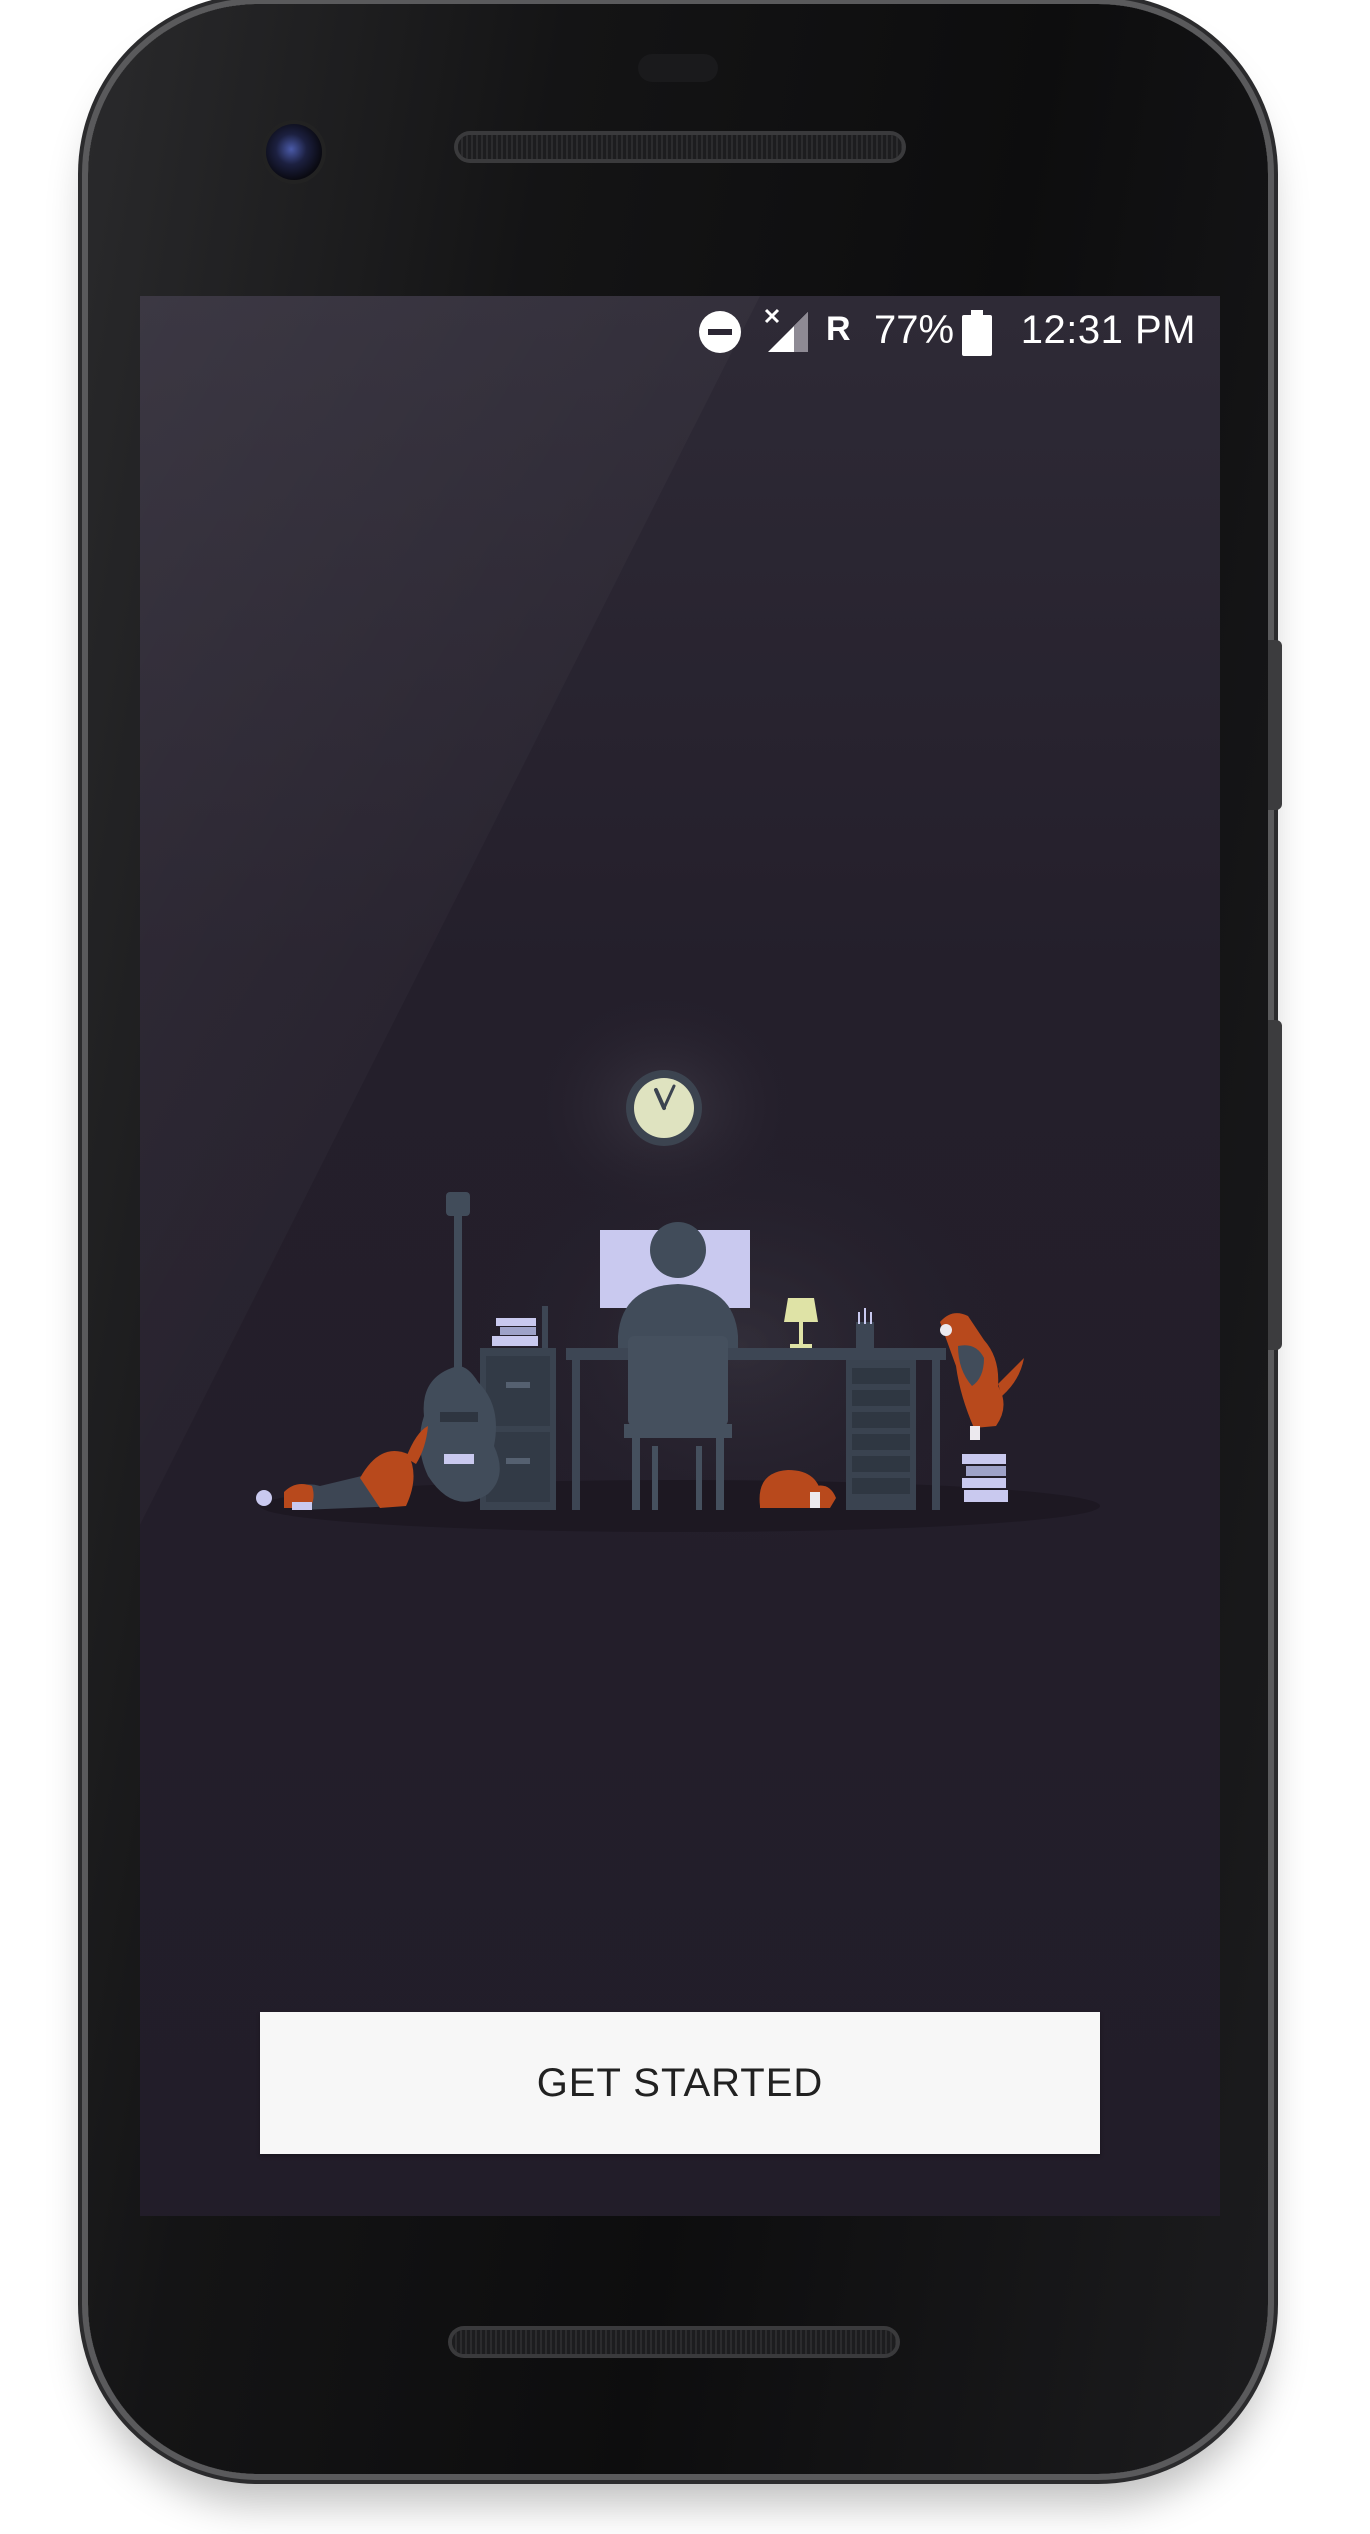 The height and width of the screenshot is (2534, 1370). Describe the element at coordinates (977, 333) in the screenshot. I see `battery-icon` at that location.